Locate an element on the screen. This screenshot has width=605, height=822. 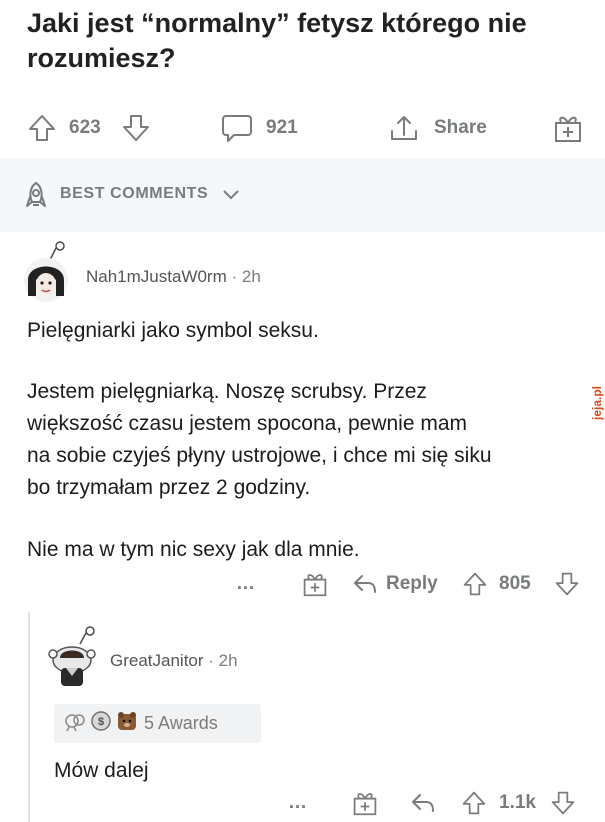
rocket-icon is located at coordinates (36, 198).